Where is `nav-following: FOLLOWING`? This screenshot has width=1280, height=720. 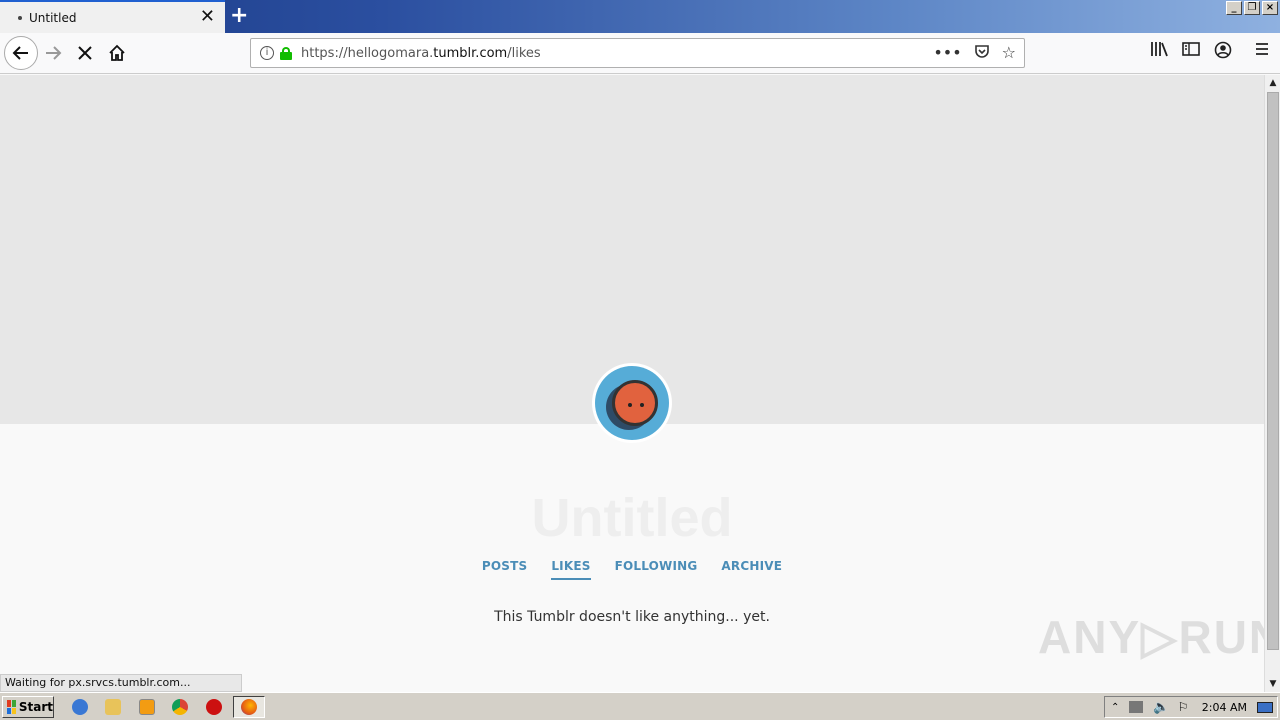
nav-following: FOLLOWING is located at coordinates (656, 569).